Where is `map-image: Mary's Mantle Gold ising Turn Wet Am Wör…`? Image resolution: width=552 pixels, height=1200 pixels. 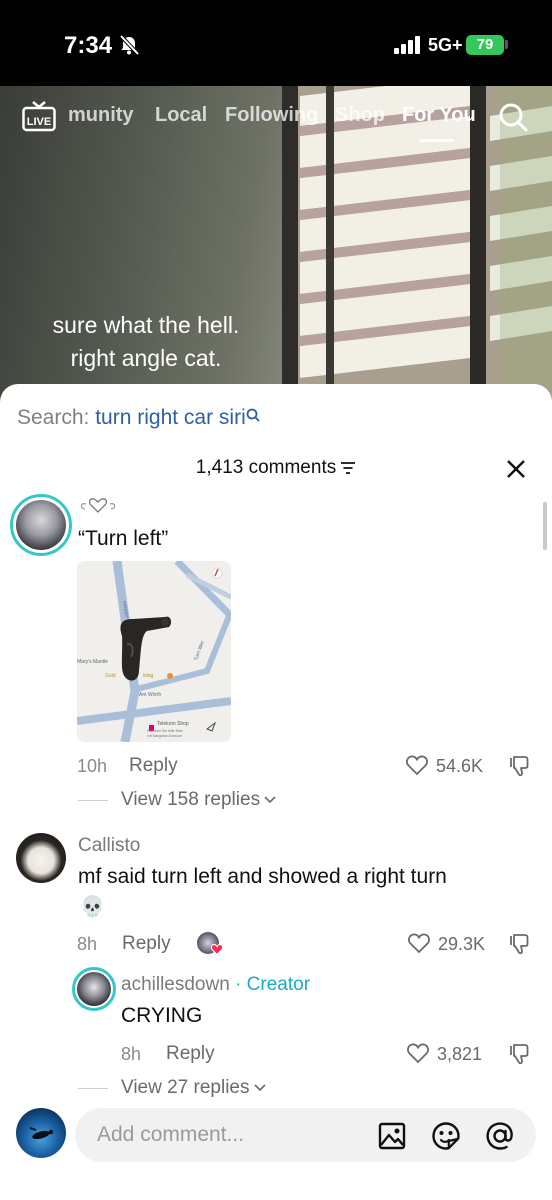 map-image: Mary's Mantle Gold ising Turn Wet Am Wör… is located at coordinates (154, 651).